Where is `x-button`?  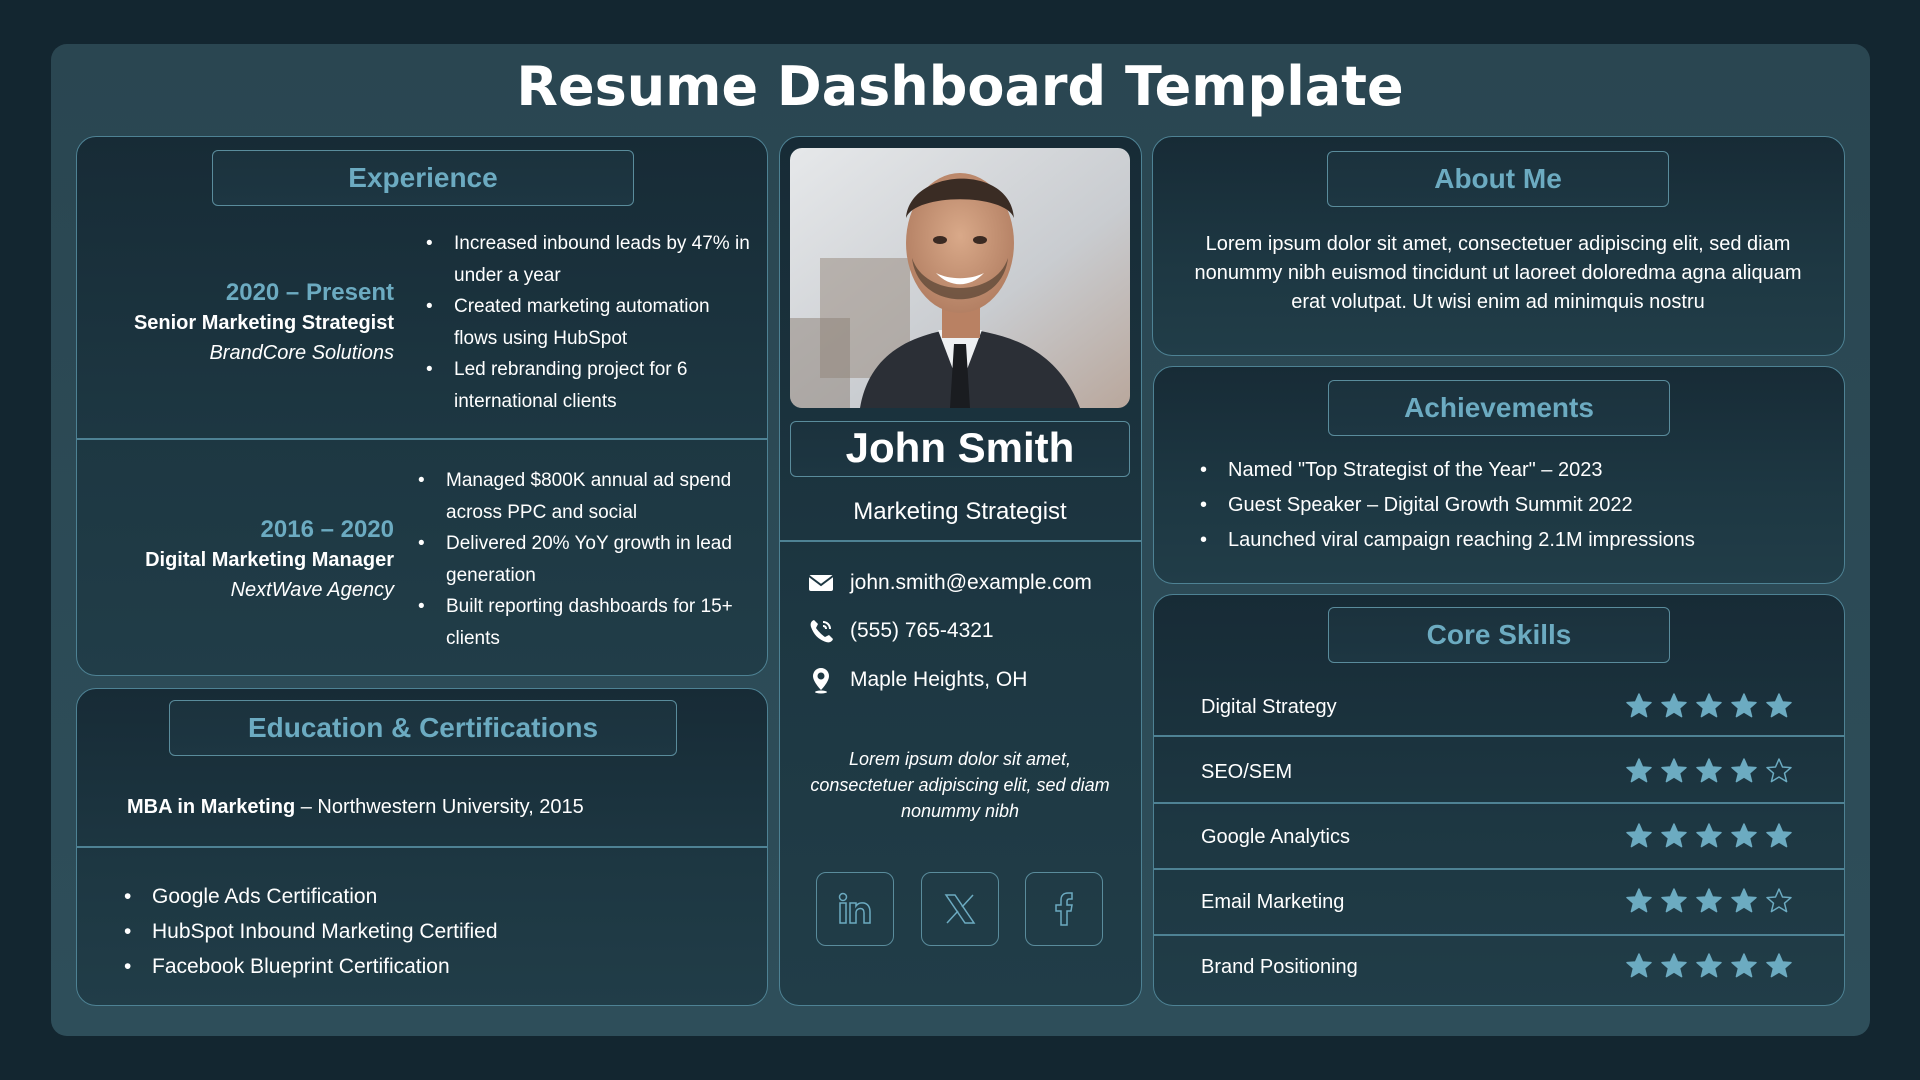 x-button is located at coordinates (960, 909).